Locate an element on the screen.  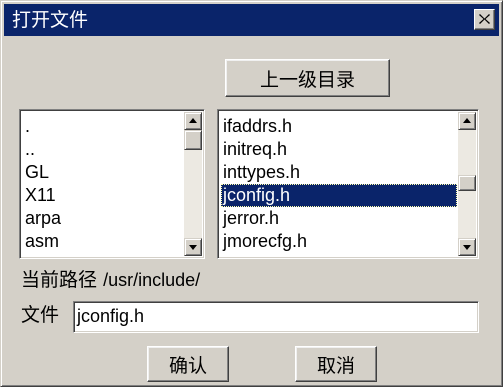
list-item: jerror.h is located at coordinates (250, 218).